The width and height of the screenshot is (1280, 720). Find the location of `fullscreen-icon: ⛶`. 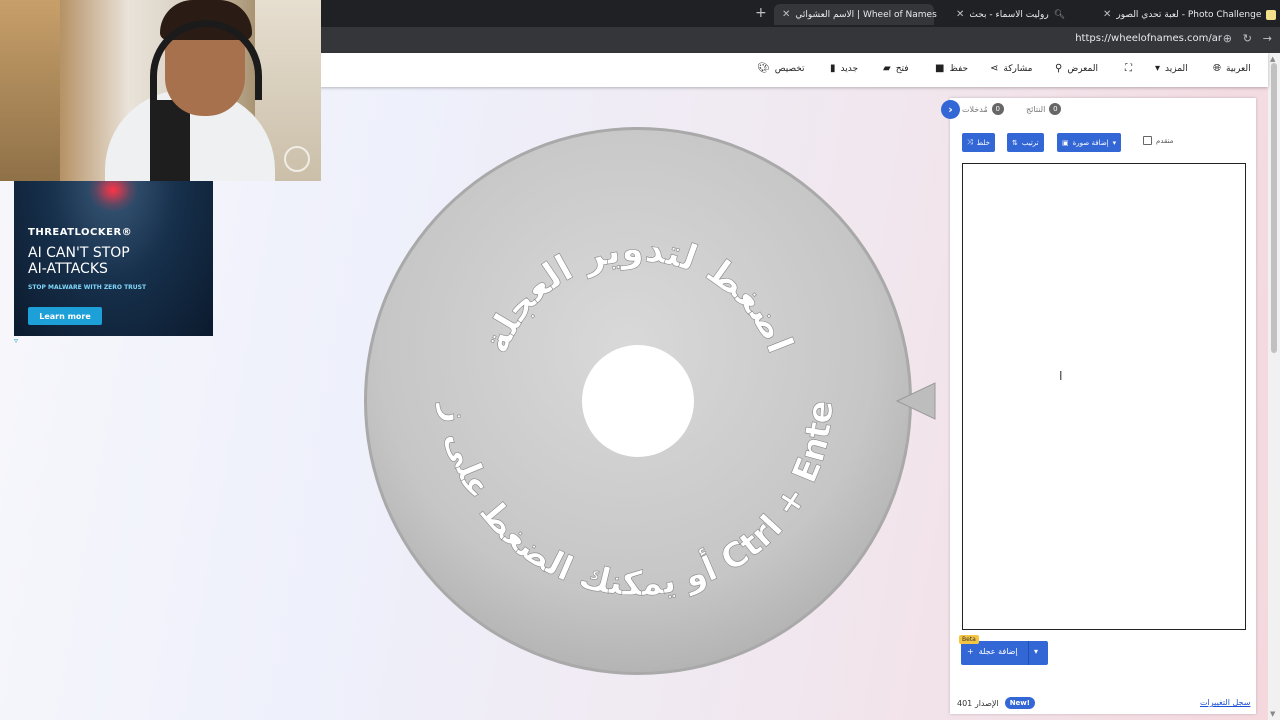

fullscreen-icon: ⛶ is located at coordinates (1128, 68).